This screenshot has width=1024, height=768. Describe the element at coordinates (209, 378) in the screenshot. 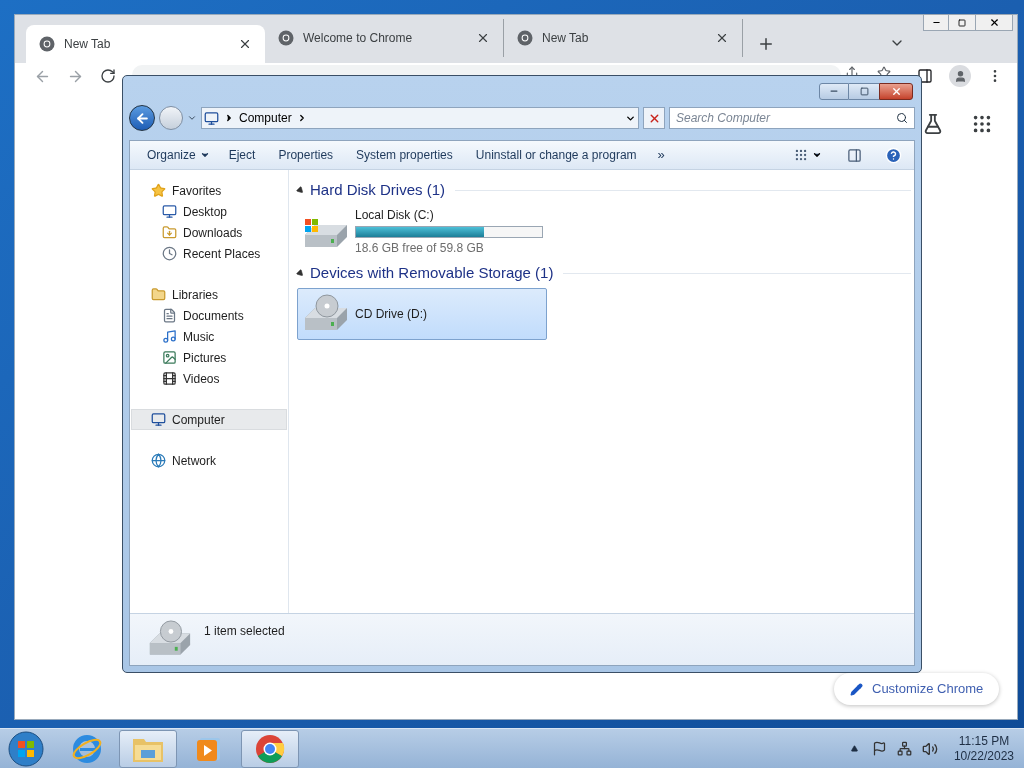

I see `nav-item: Videos` at that location.